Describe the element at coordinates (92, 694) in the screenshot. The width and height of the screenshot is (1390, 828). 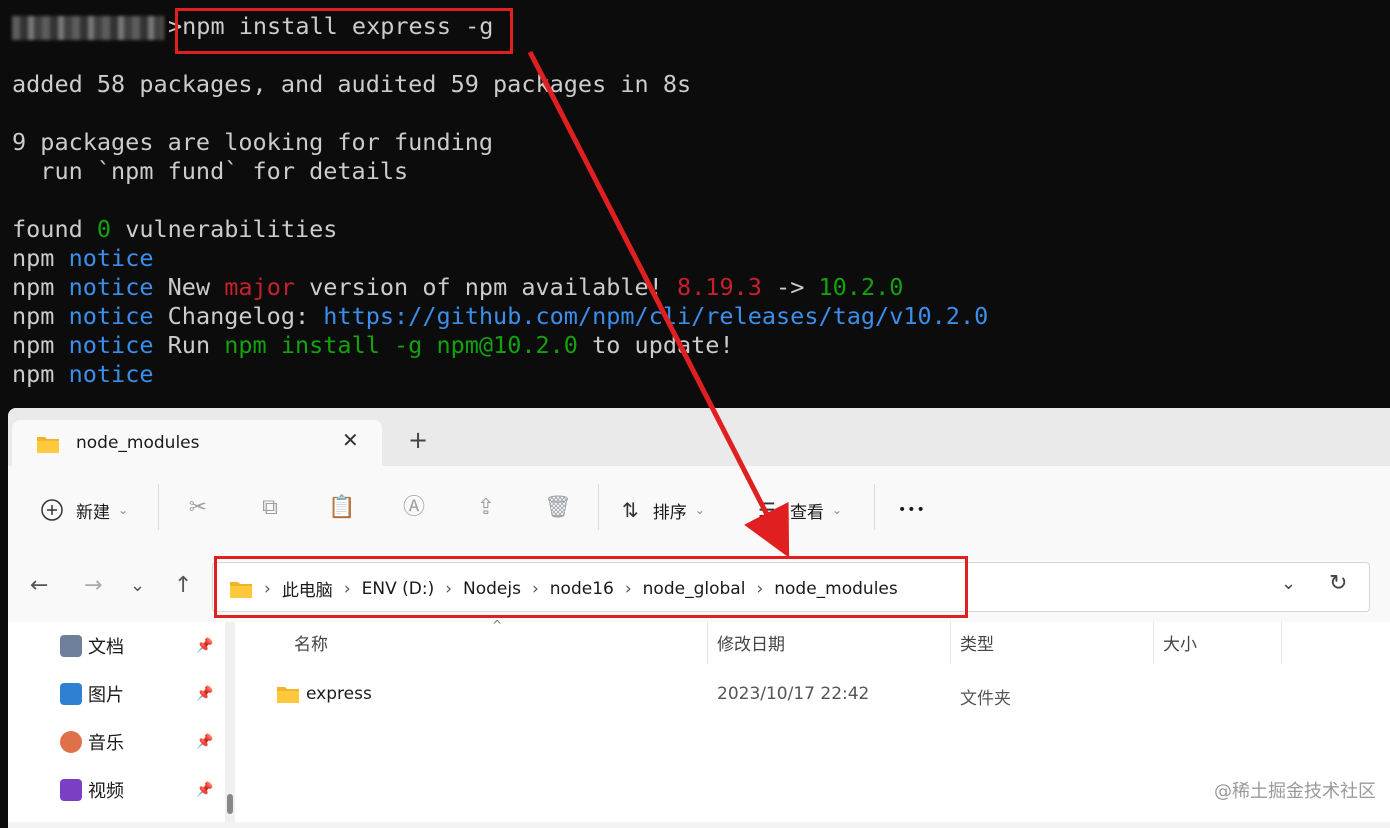
I see `sidebar-item-pictures: 图片` at that location.